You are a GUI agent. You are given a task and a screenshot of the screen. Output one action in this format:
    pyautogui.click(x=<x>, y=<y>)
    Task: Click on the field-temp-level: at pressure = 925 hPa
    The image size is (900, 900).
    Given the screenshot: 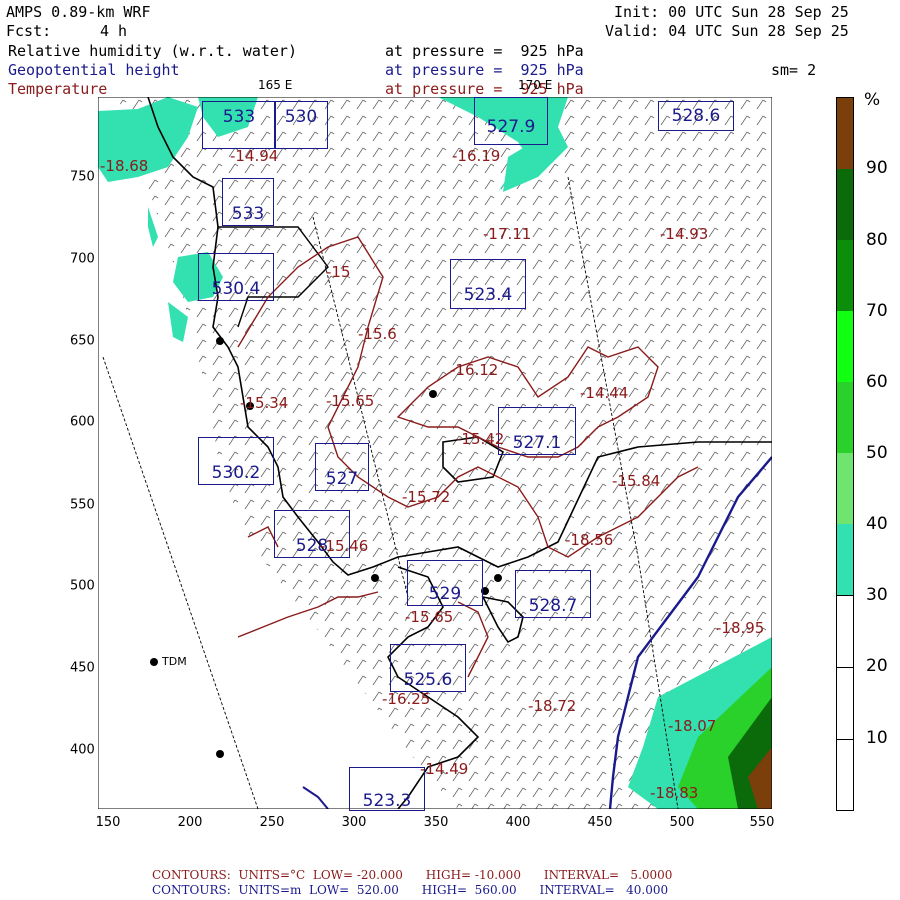 What is the action you would take?
    pyautogui.click(x=484, y=89)
    